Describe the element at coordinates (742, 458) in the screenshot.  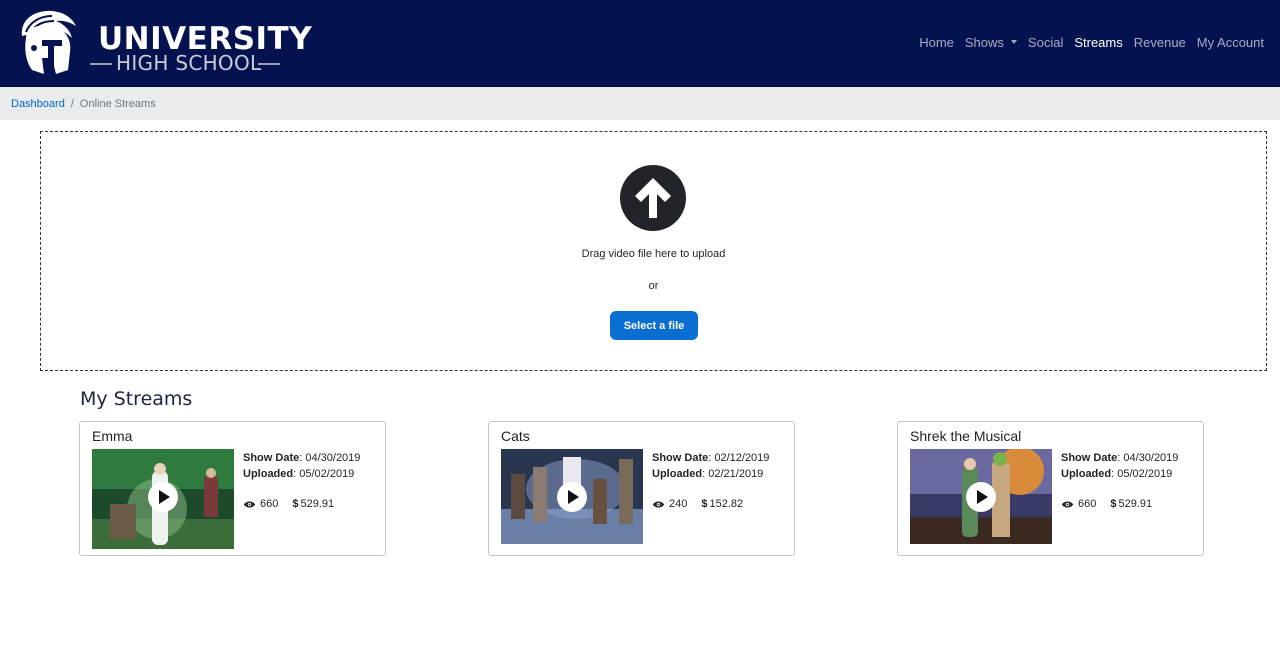
I see `show-date-value: 02/12/2019` at that location.